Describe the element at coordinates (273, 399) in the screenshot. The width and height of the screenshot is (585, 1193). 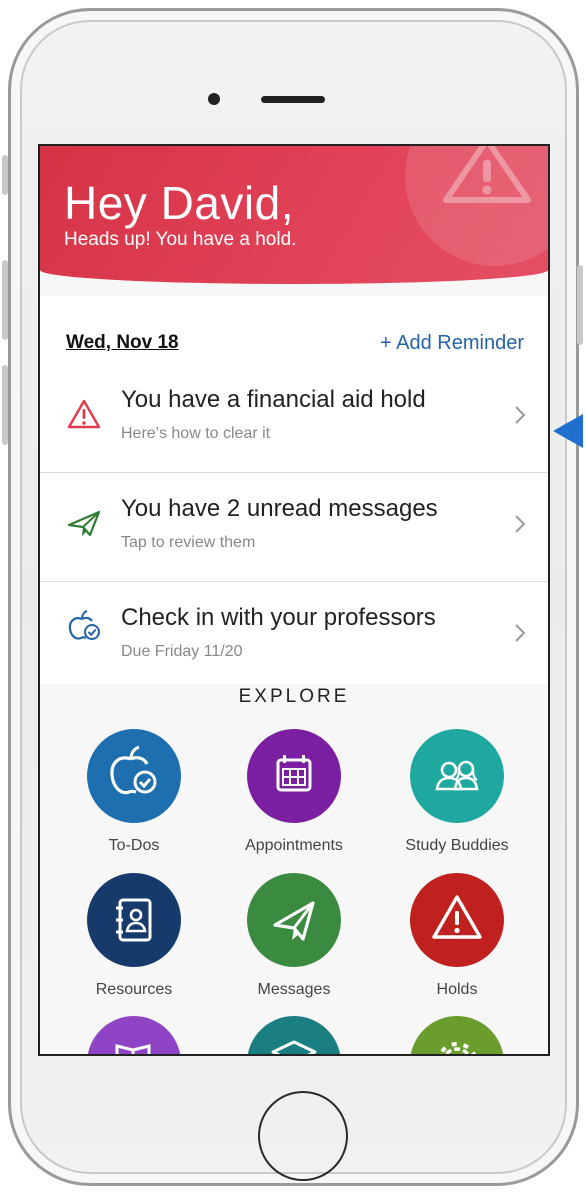
I see `task-title: You have a financial aid hold` at that location.